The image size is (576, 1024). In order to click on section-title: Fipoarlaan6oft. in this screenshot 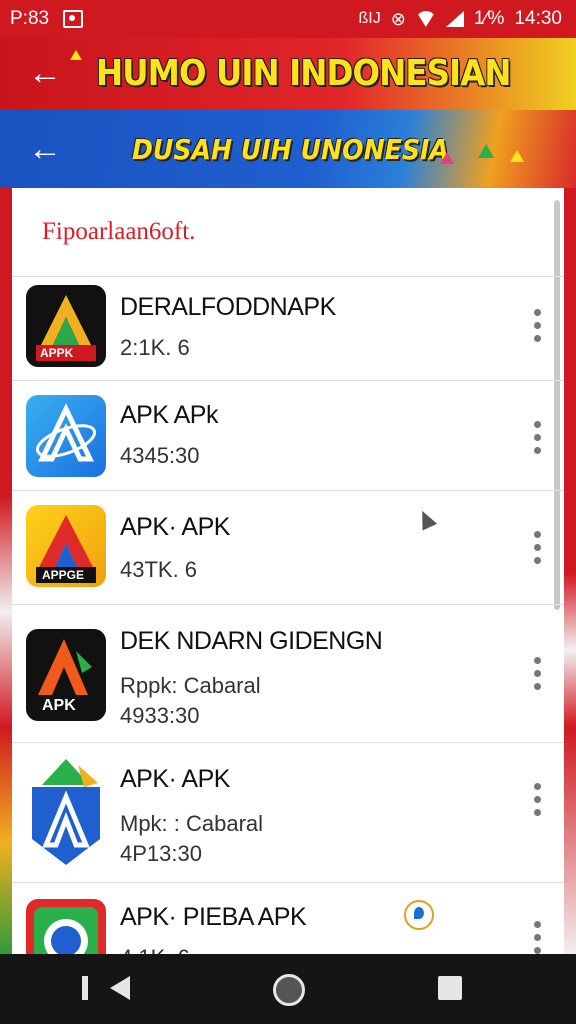, I will do `click(119, 231)`.